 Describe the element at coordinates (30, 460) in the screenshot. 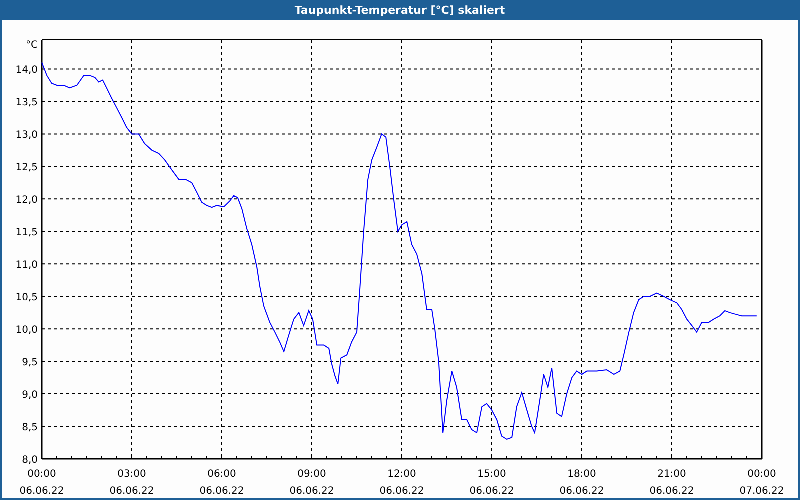

I see `y-tick-label: 8,0` at that location.